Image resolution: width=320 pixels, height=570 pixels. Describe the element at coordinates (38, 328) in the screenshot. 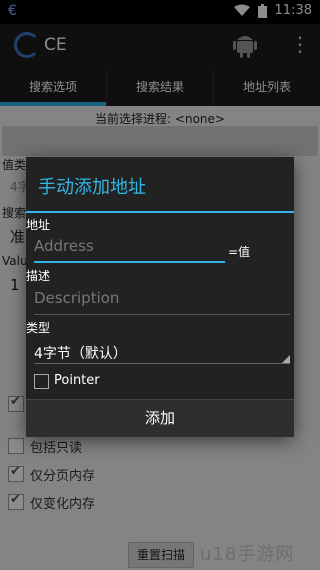

I see `type-label: 类型` at that location.